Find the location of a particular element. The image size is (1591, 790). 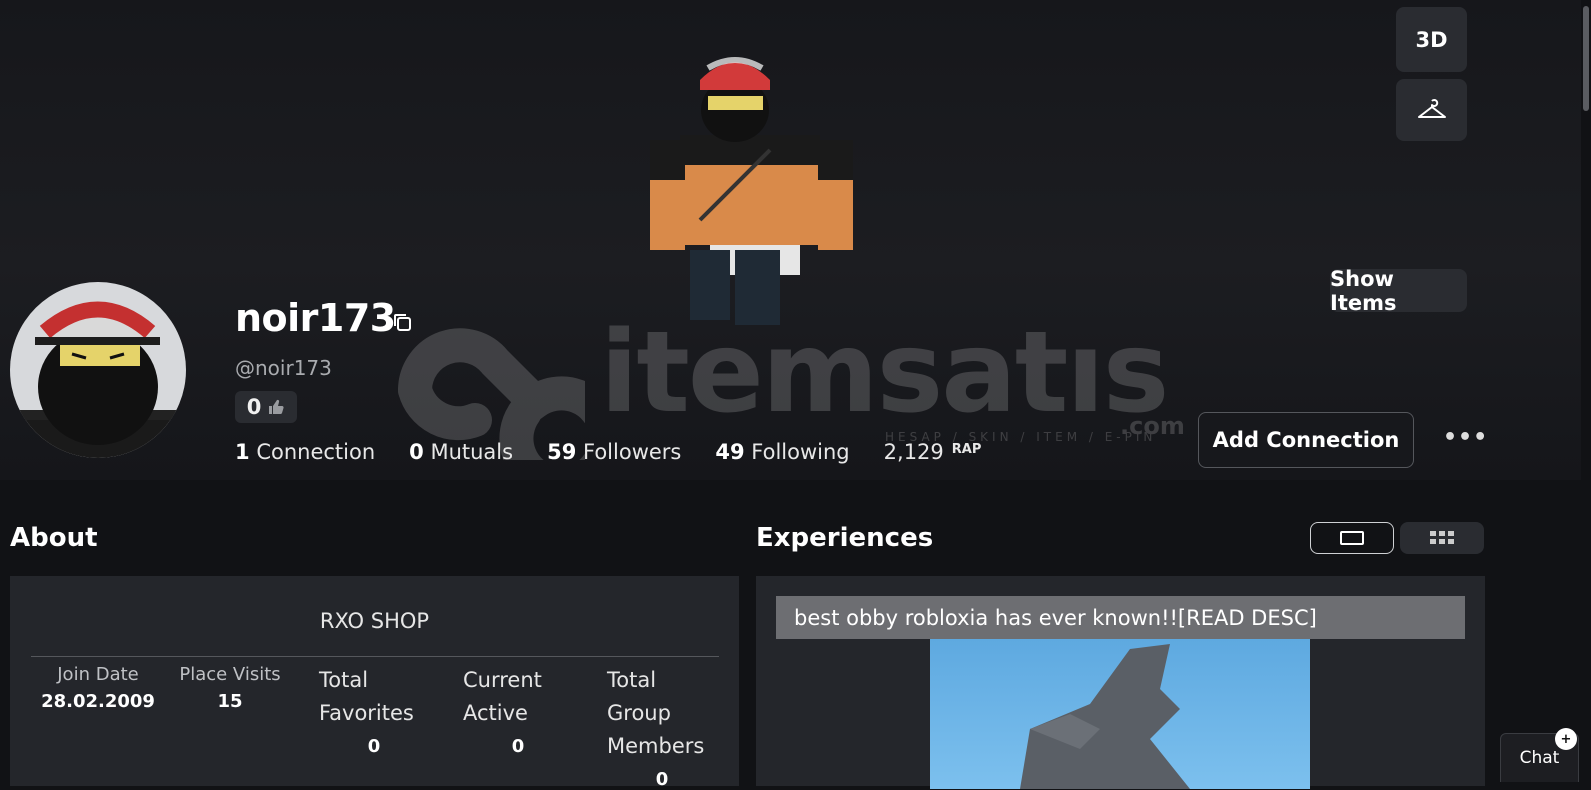

hanger-icon is located at coordinates (1431, 108).